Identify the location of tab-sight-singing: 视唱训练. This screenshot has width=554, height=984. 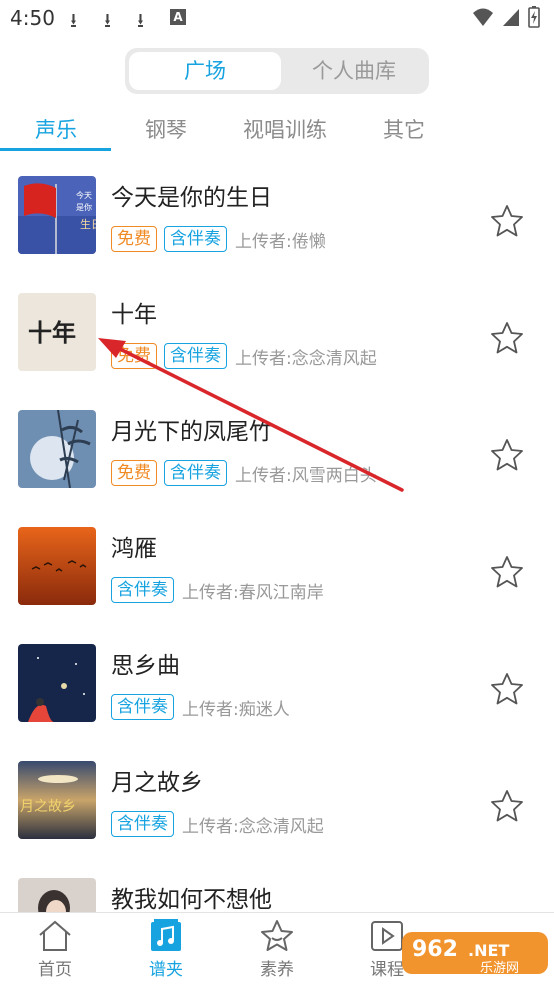
(285, 129).